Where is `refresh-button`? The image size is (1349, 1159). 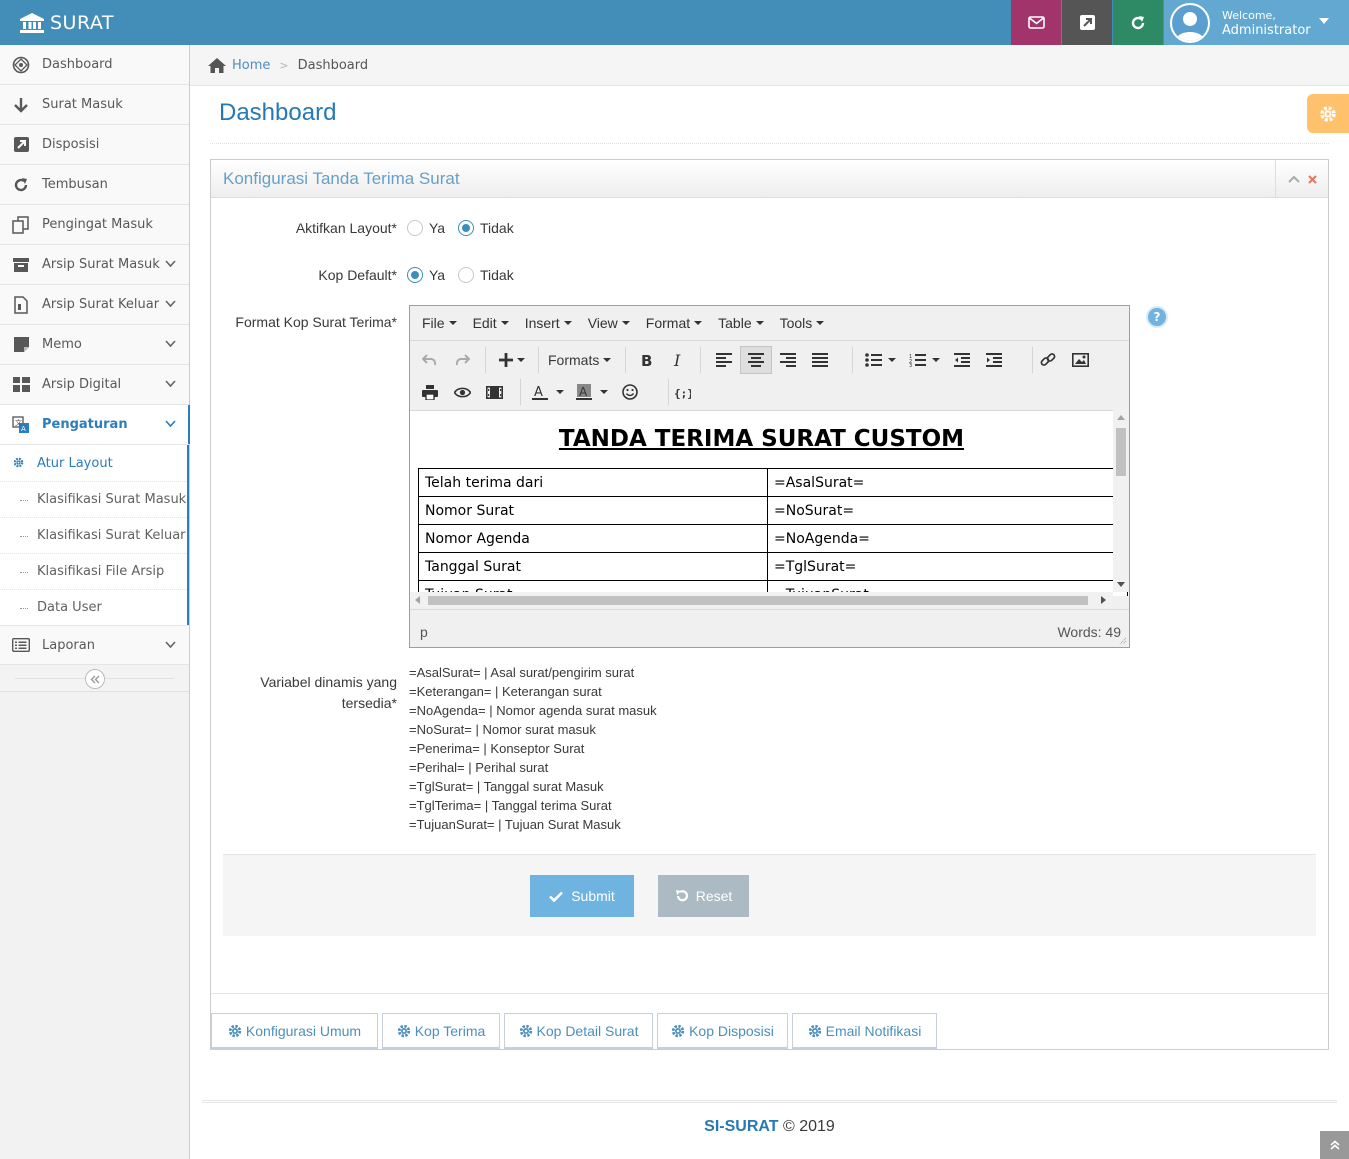
refresh-button is located at coordinates (1138, 22).